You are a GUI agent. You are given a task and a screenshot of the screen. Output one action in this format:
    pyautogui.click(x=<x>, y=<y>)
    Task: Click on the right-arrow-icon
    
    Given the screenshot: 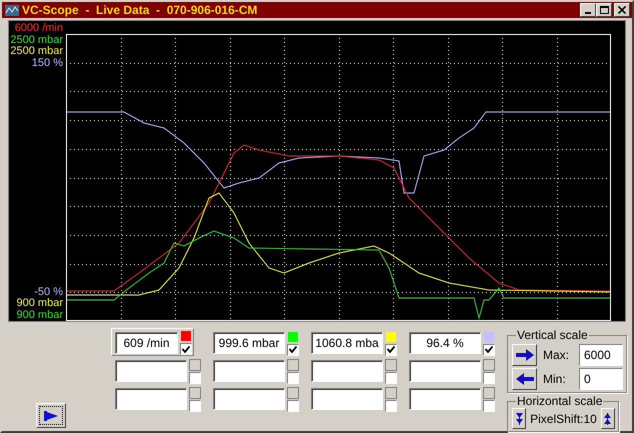 What is the action you would take?
    pyautogui.click(x=525, y=355)
    